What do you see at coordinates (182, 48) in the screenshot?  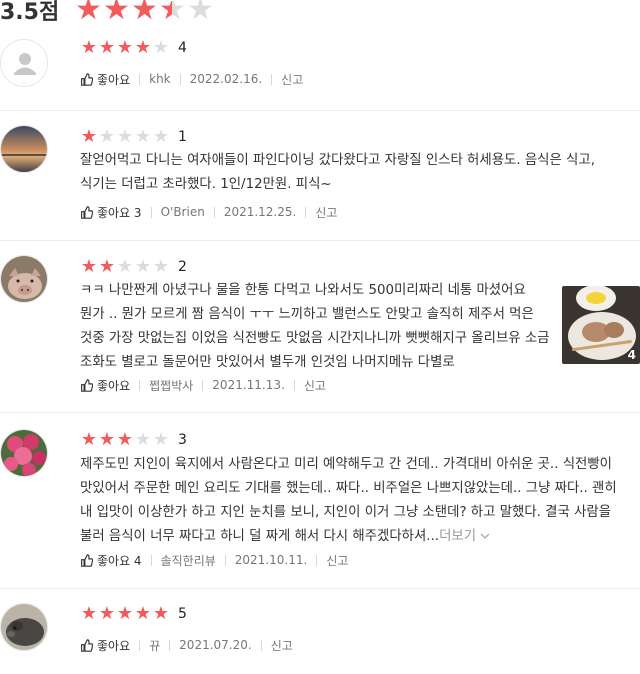 I see `rating-score: 4` at bounding box center [182, 48].